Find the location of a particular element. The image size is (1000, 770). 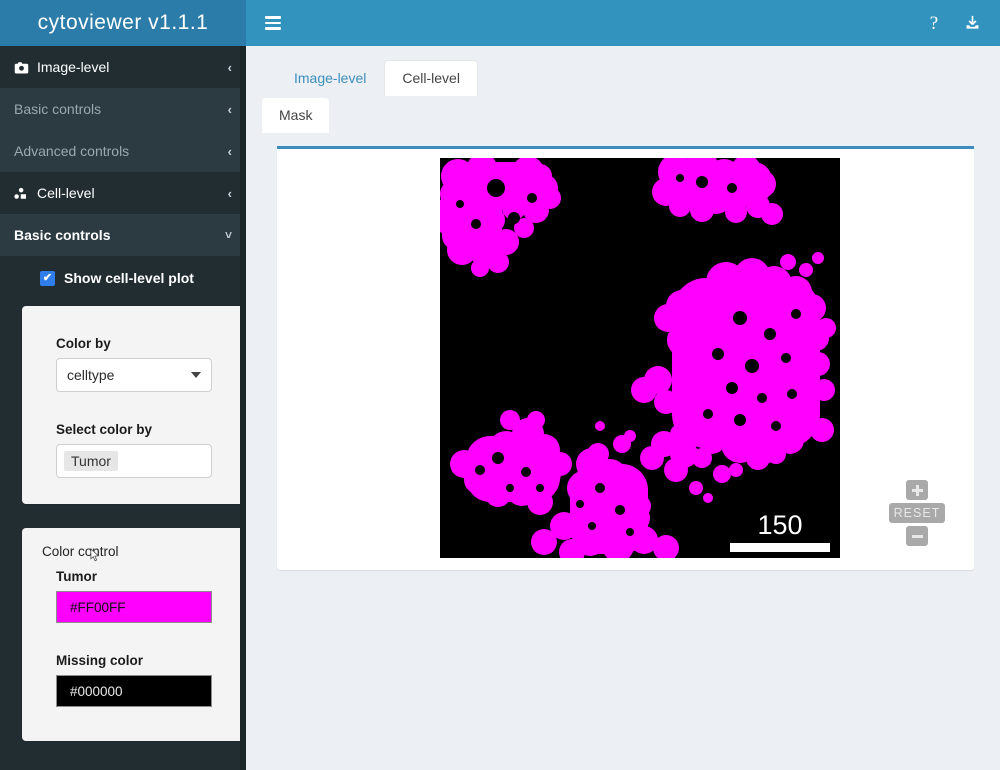

select-color-by-field: Select color by Tumor is located at coordinates (134, 450).